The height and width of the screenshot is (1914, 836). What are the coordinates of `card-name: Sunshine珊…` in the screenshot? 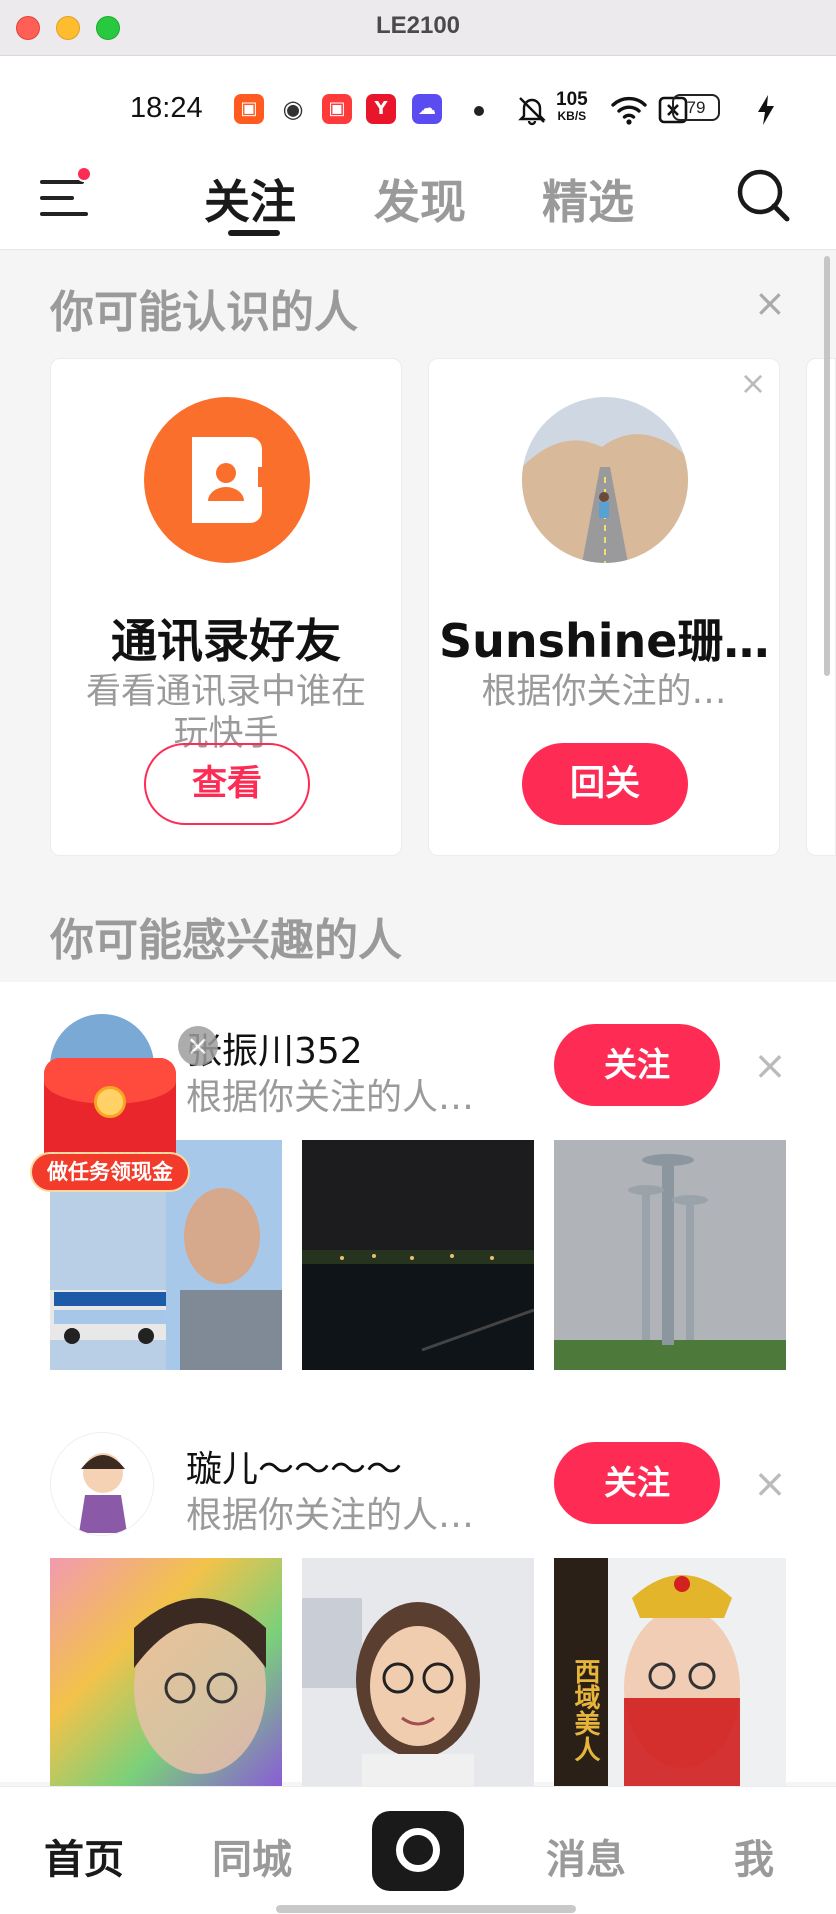 It's located at (604, 641).